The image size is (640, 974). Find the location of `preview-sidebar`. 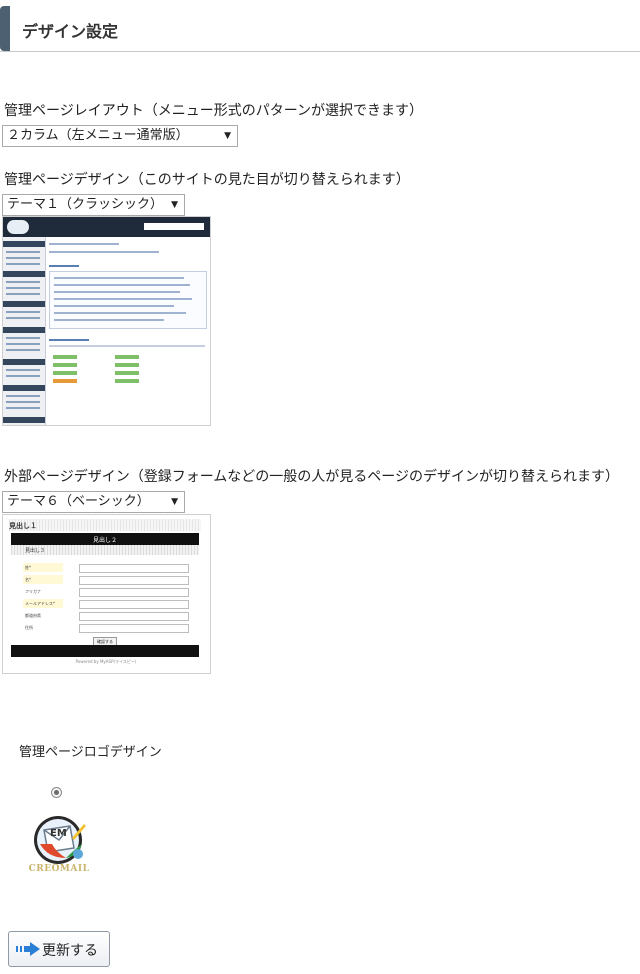

preview-sidebar is located at coordinates (24, 331).